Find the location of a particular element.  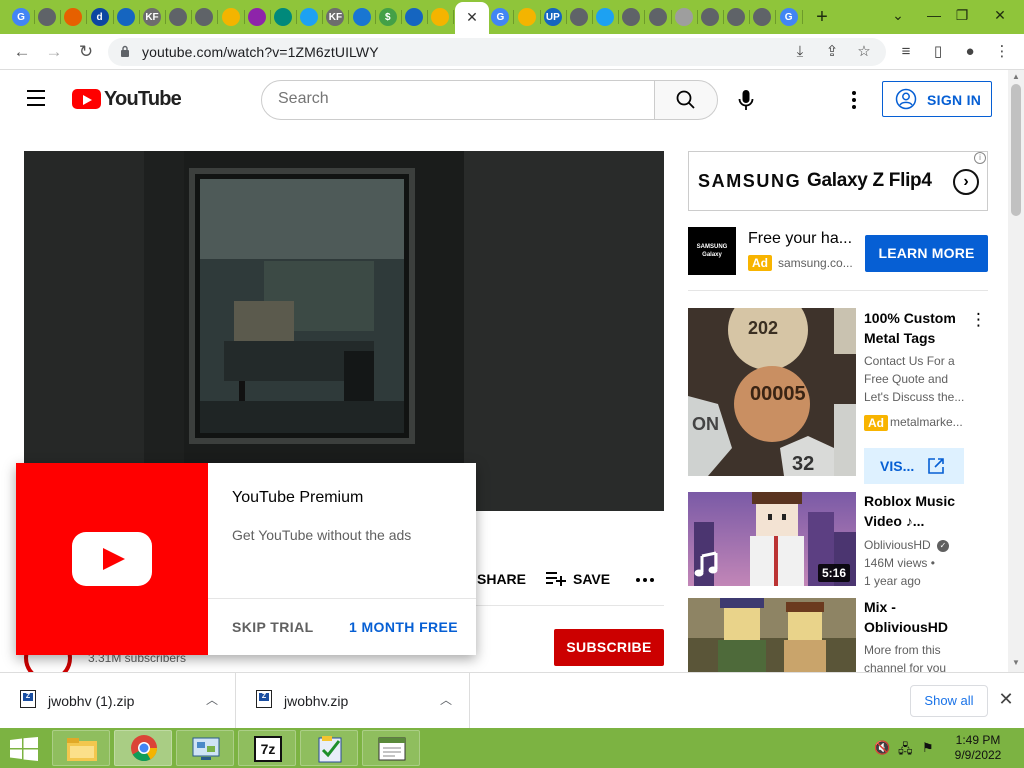

network-icon: 🖧 is located at coordinates (905, 751).